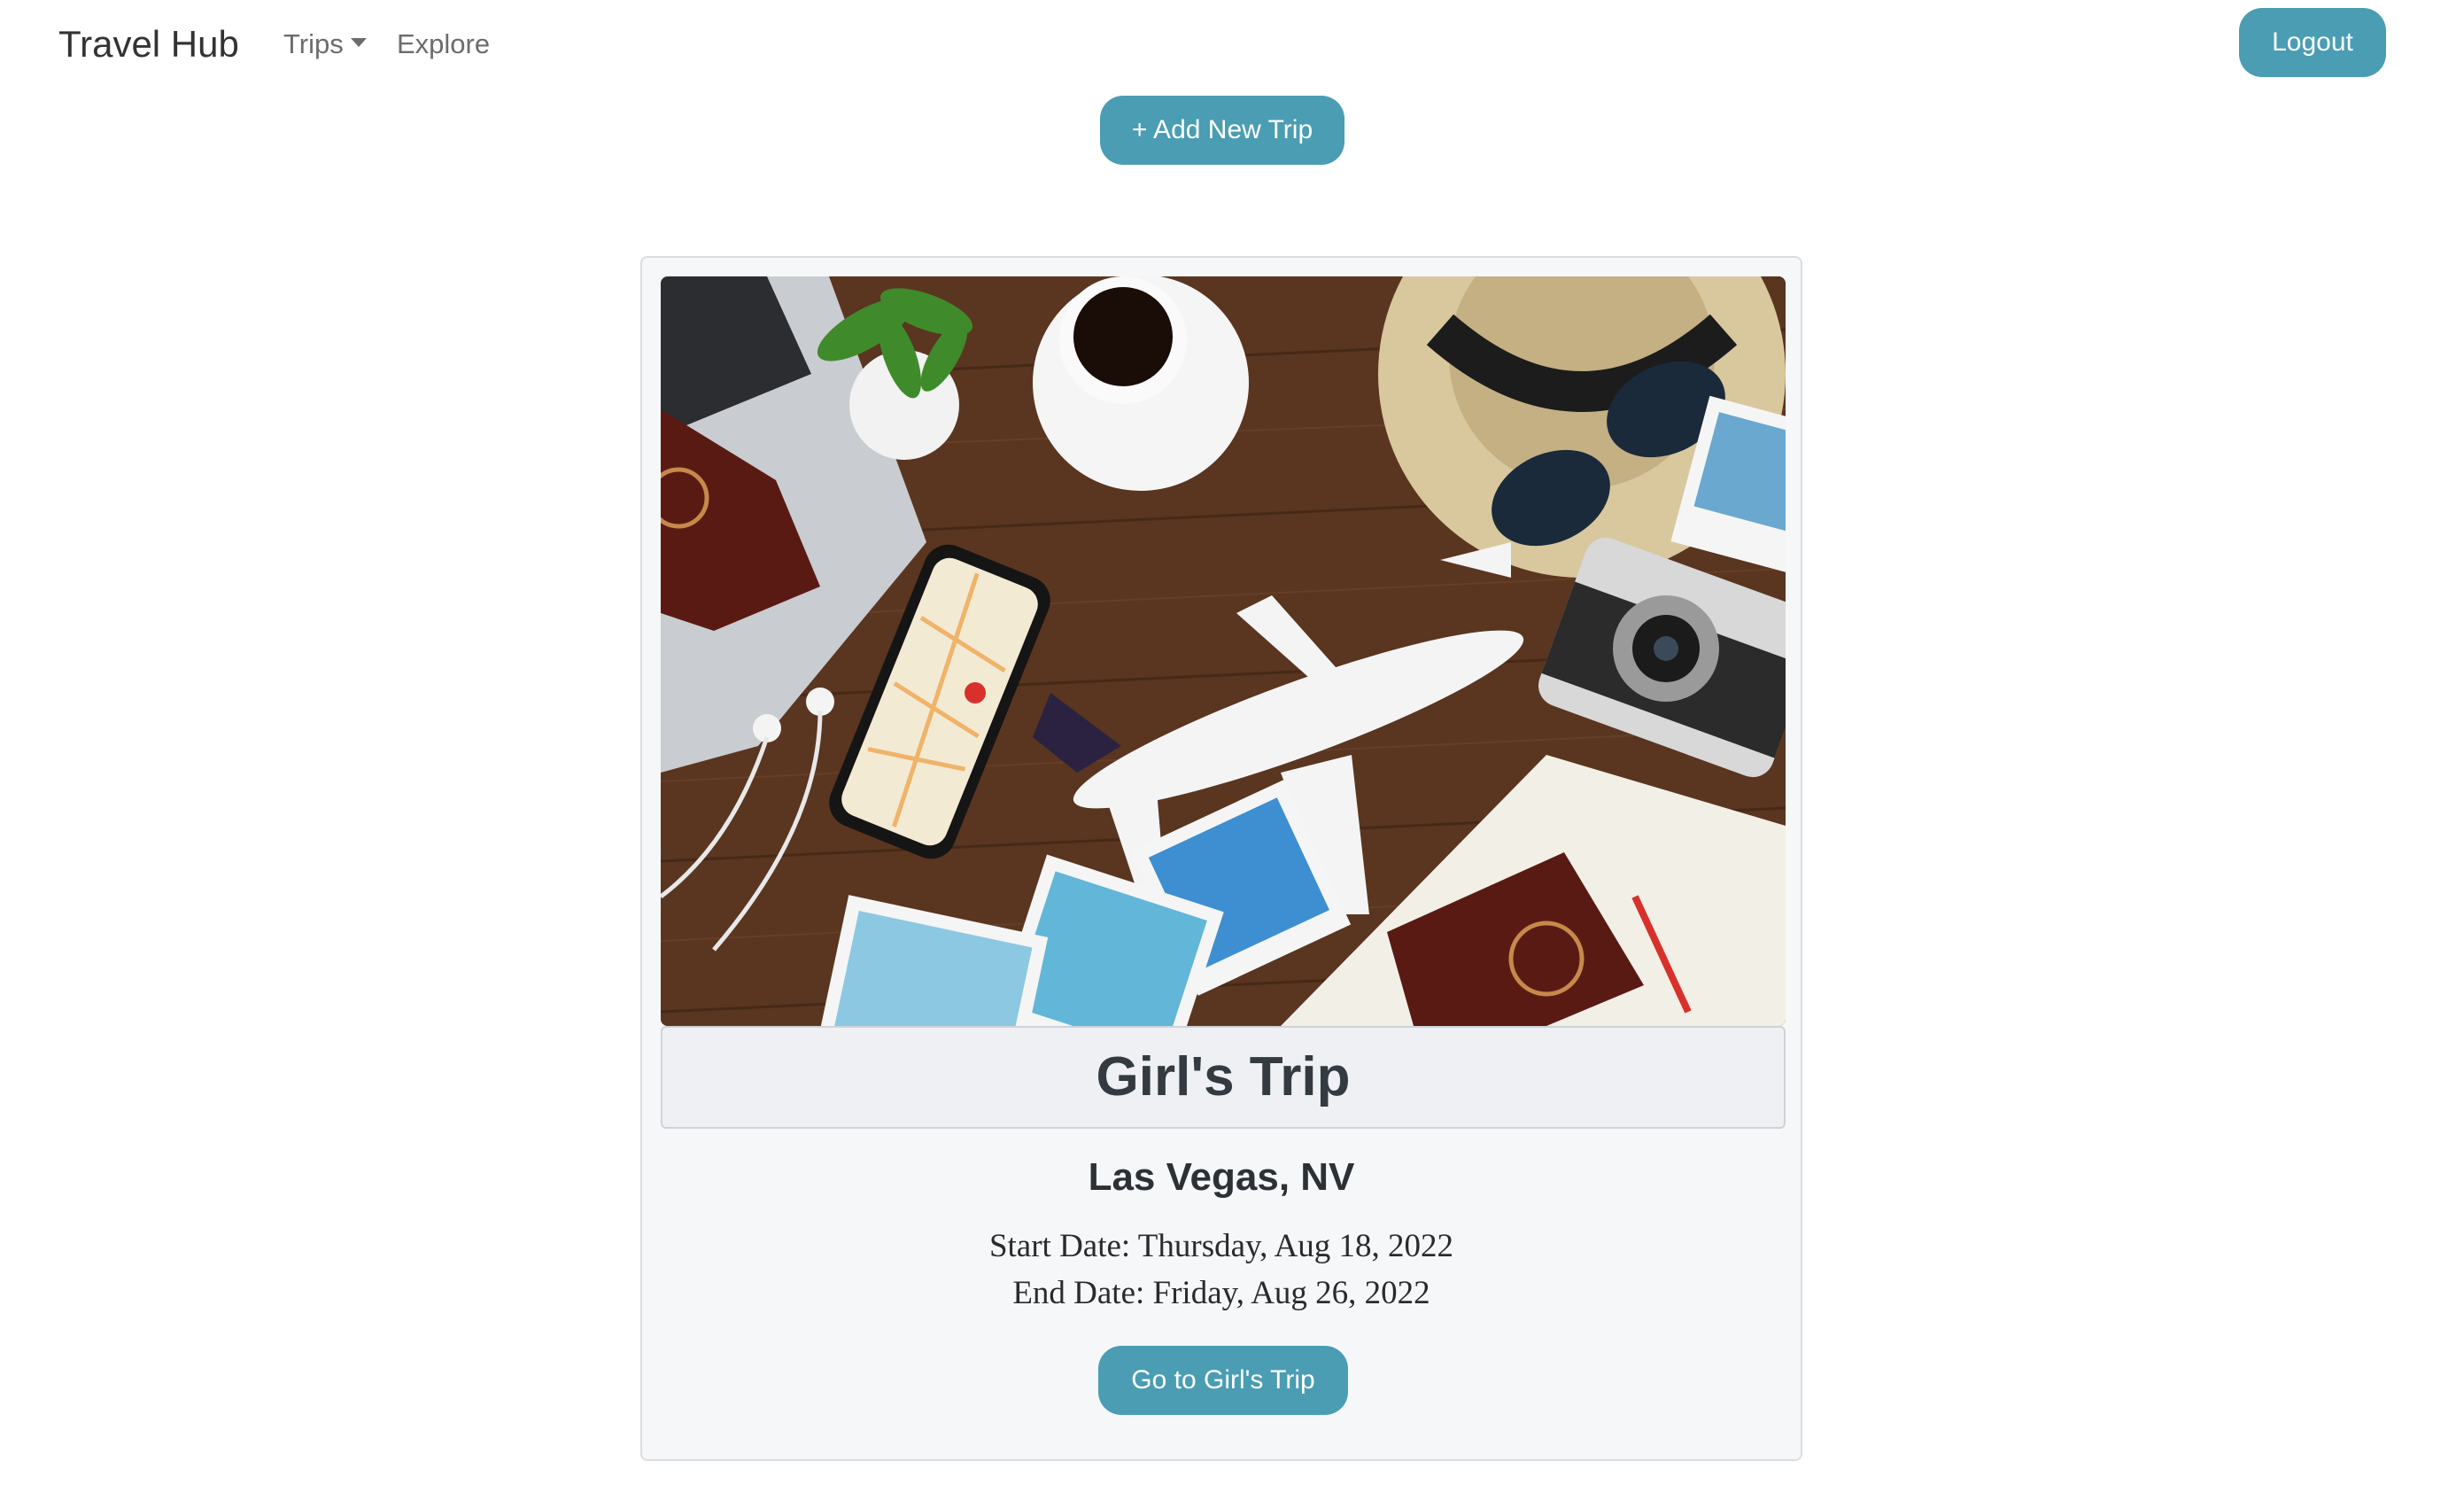  I want to click on go-to-trip-button: Go to Girl's Trip, so click(1223, 1380).